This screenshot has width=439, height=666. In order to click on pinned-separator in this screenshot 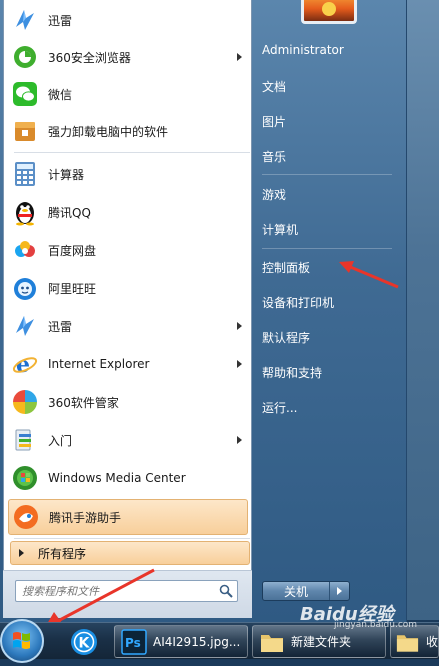, I will do `click(132, 152)`.